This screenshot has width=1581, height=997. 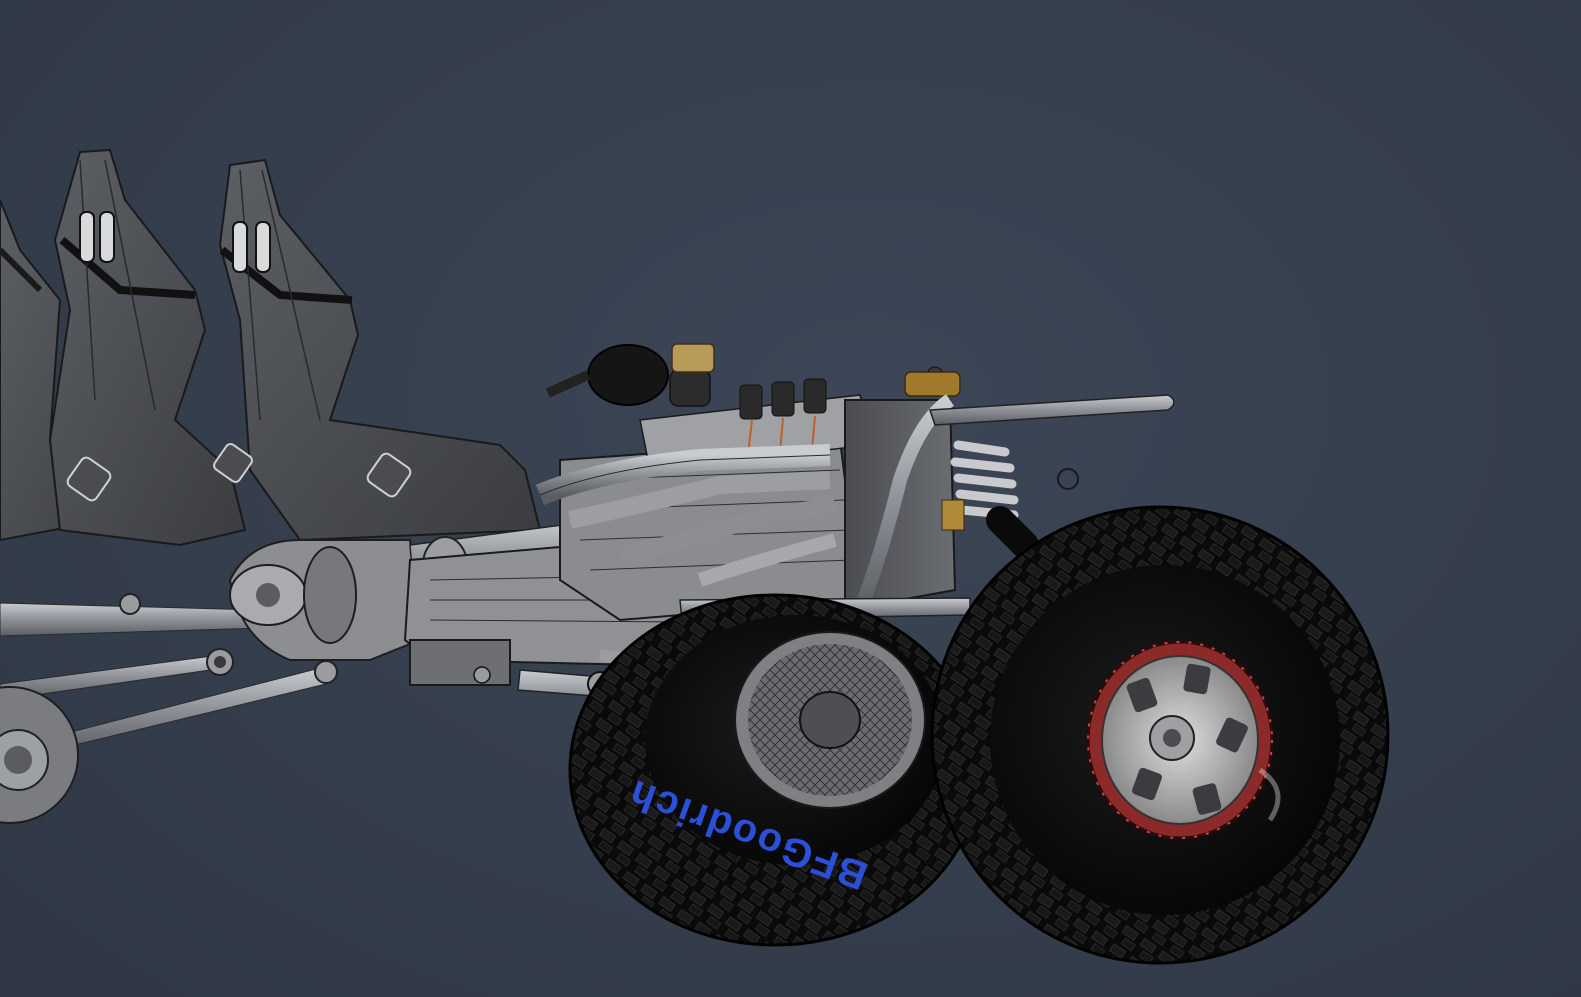 I want to click on rear-hub, so click(x=39, y=755).